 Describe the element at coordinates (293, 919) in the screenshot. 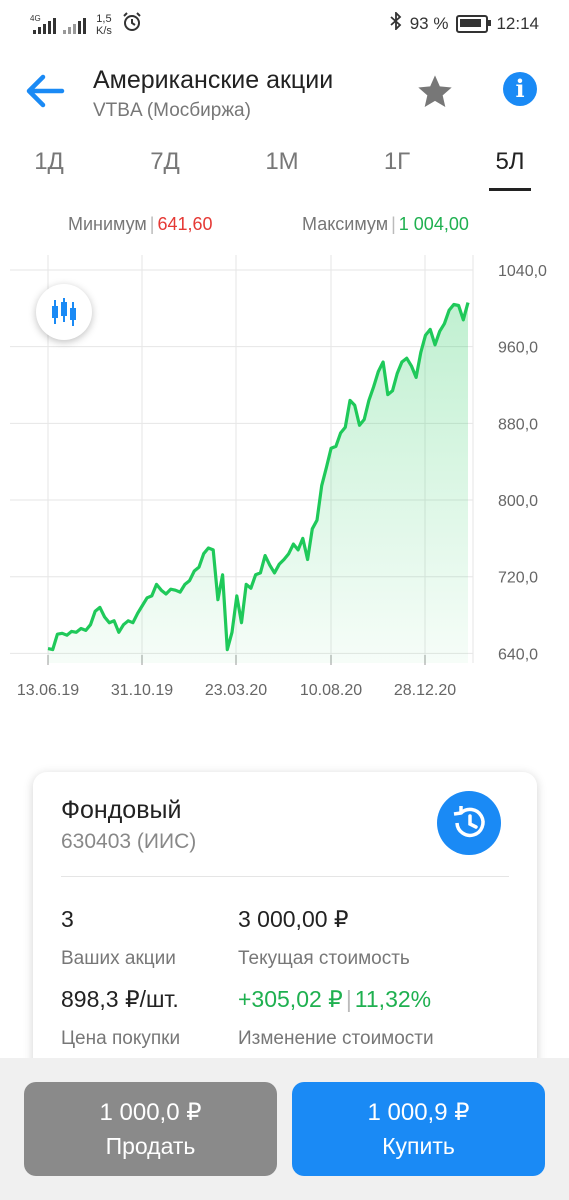

I see `current-cost: 3 000,00 ₽` at that location.